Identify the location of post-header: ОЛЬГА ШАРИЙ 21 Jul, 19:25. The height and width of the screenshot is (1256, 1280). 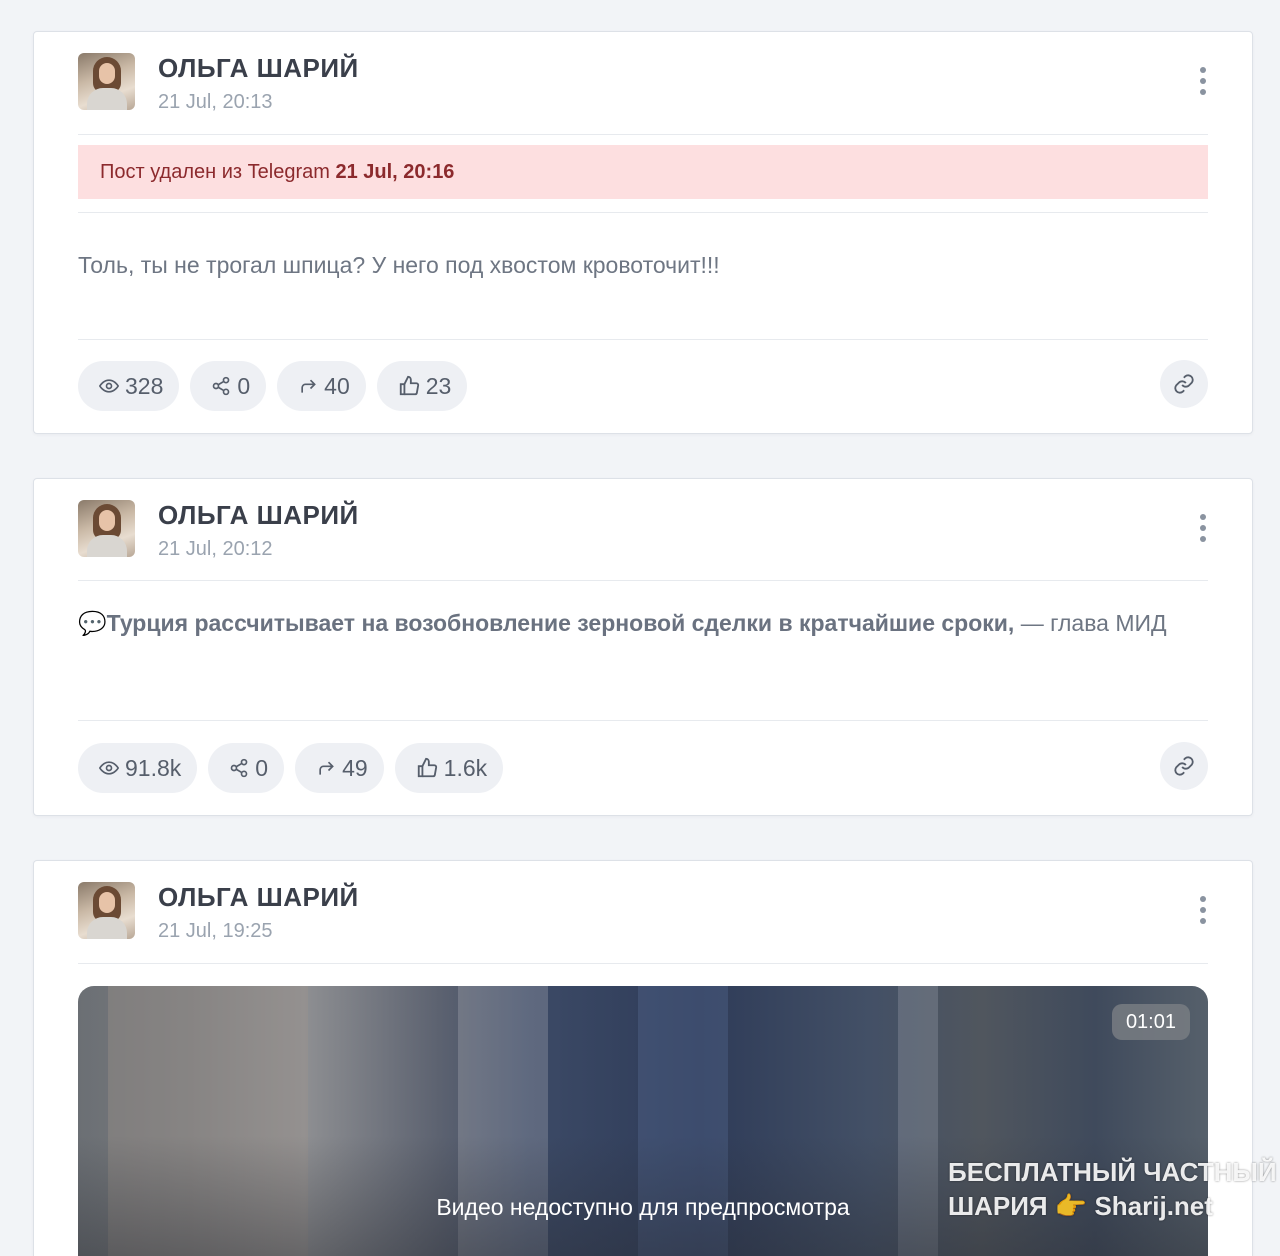
(643, 912).